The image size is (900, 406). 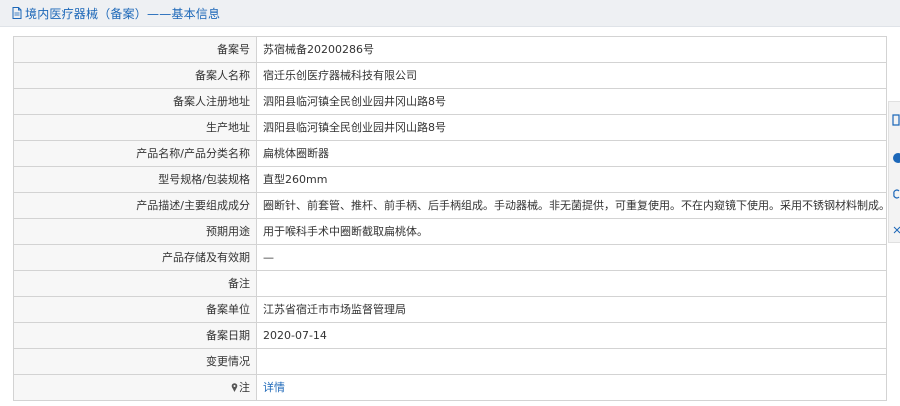 I want to click on link-tool-icon, so click(x=896, y=194).